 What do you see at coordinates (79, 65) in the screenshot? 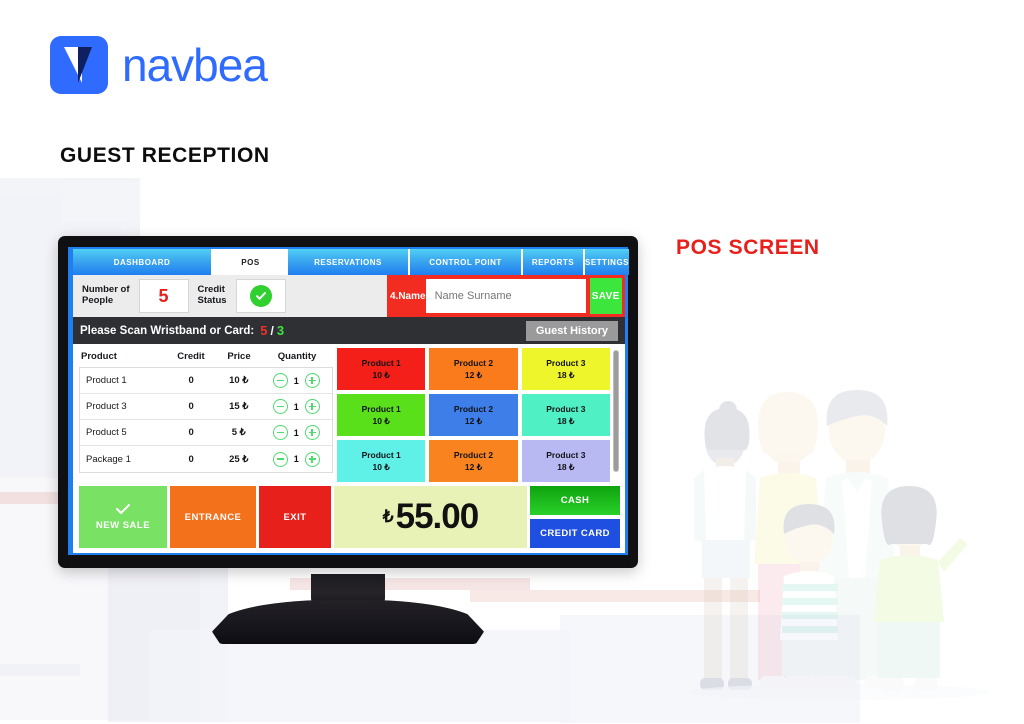
I see `navbea-arrow-logo-icon` at bounding box center [79, 65].